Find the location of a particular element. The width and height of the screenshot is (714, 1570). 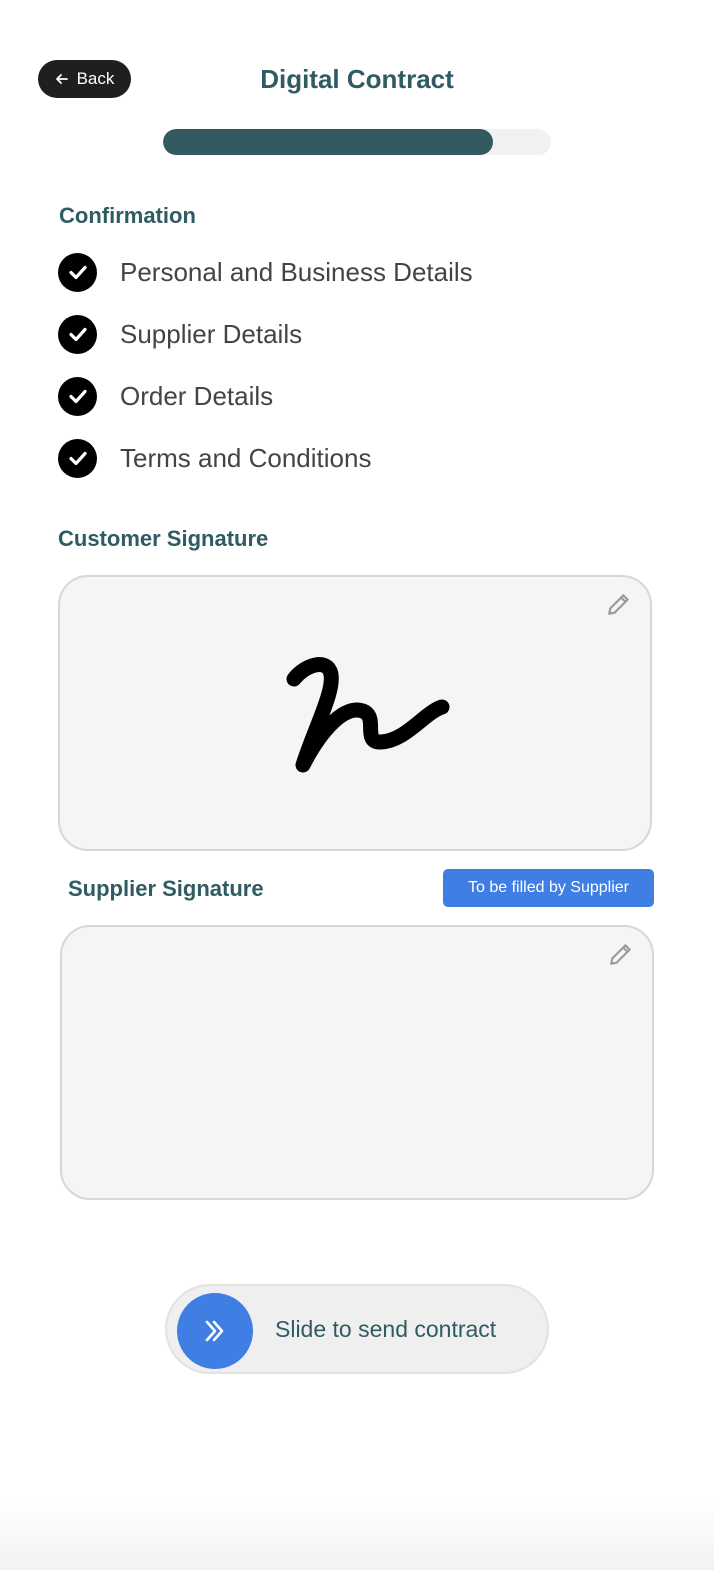

customer-signature-heading: Customer Signature is located at coordinates (163, 538).